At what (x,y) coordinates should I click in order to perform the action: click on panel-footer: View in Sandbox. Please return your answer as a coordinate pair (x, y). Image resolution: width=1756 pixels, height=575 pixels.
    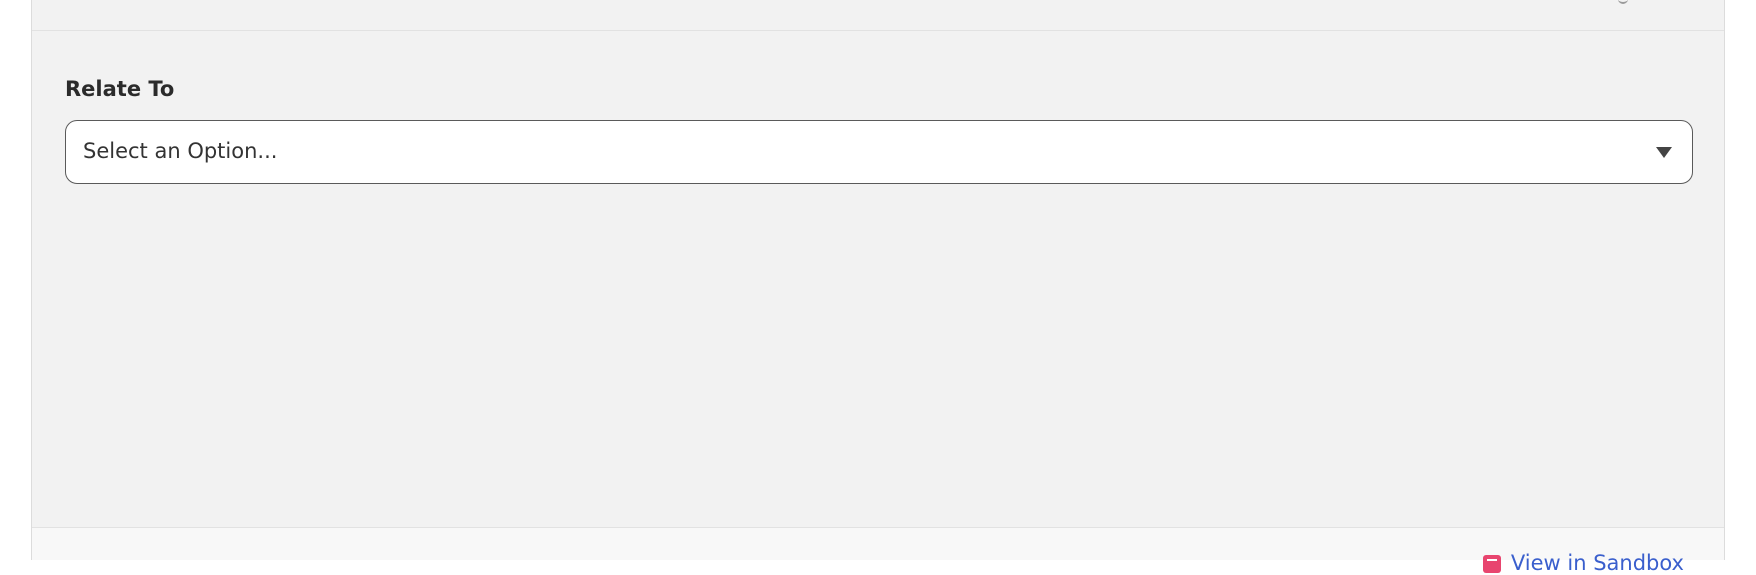
    Looking at the image, I should click on (878, 551).